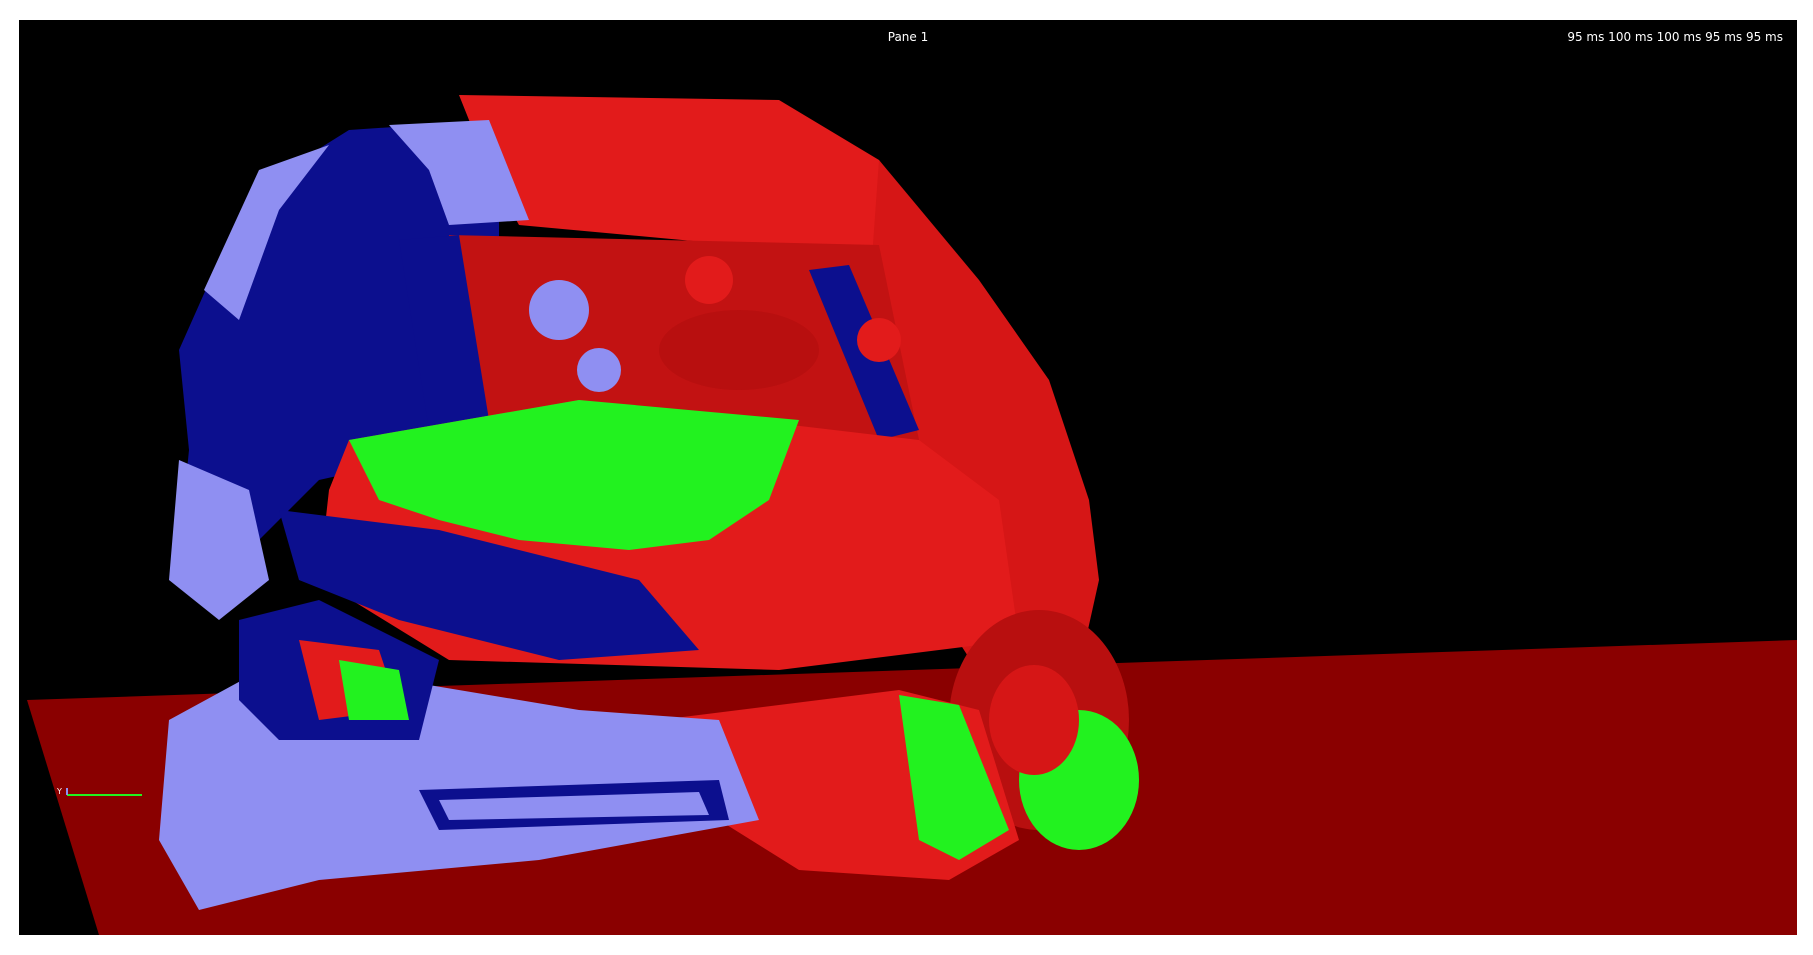 This screenshot has height=955, width=1813. Describe the element at coordinates (709, 280) in the screenshot. I see `dummy-head-right` at that location.